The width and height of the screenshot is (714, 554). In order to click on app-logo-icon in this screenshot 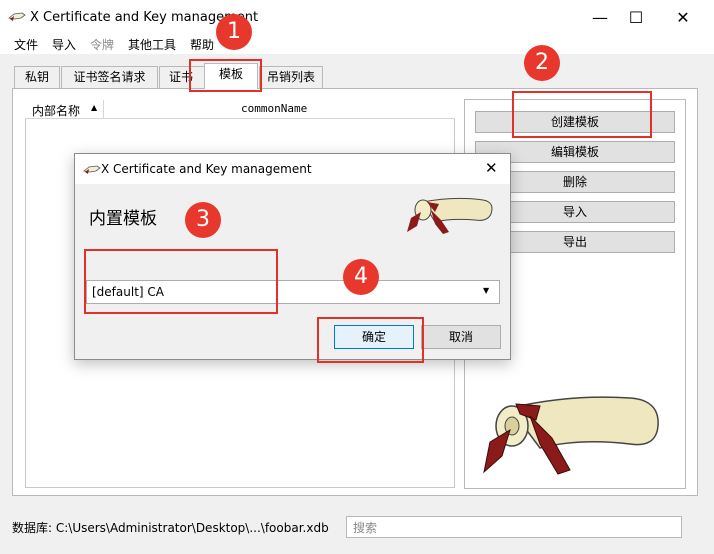, I will do `click(17, 17)`.